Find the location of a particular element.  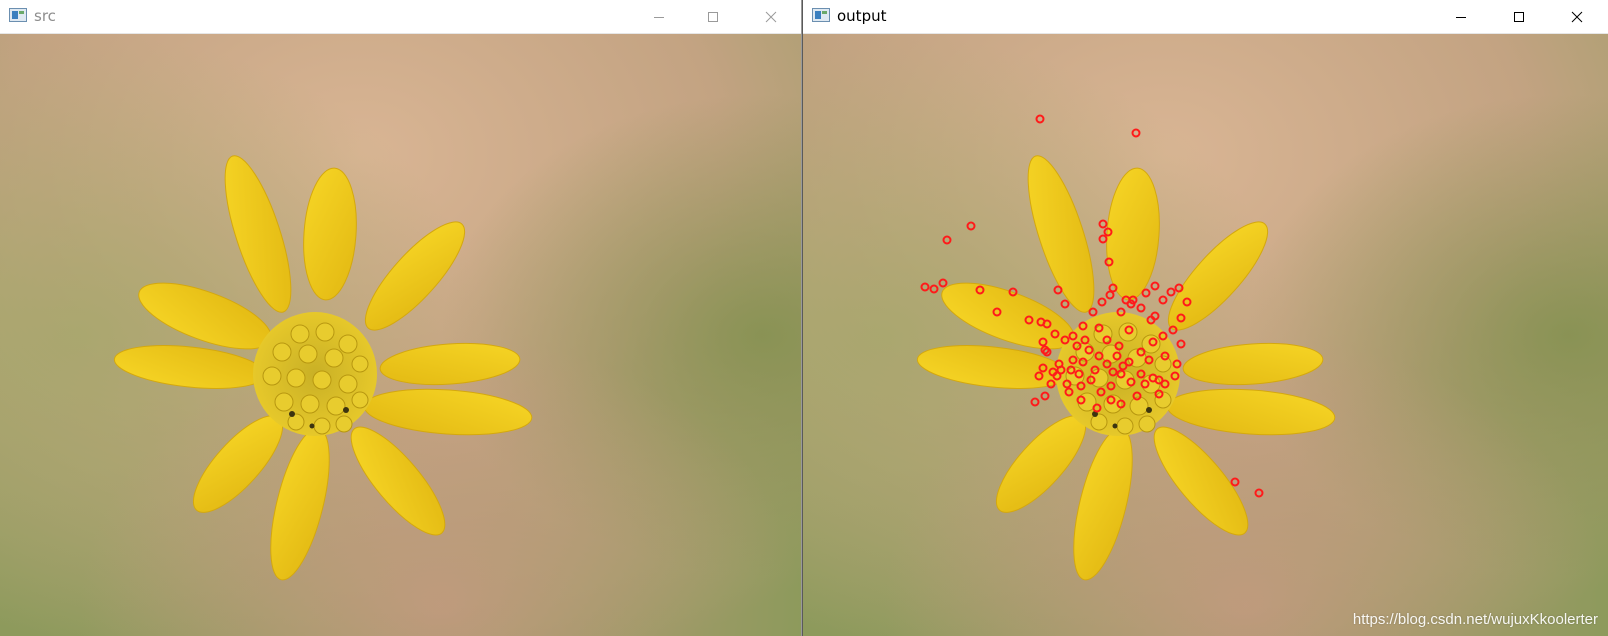

src-titlebar: src is located at coordinates (400, 17).